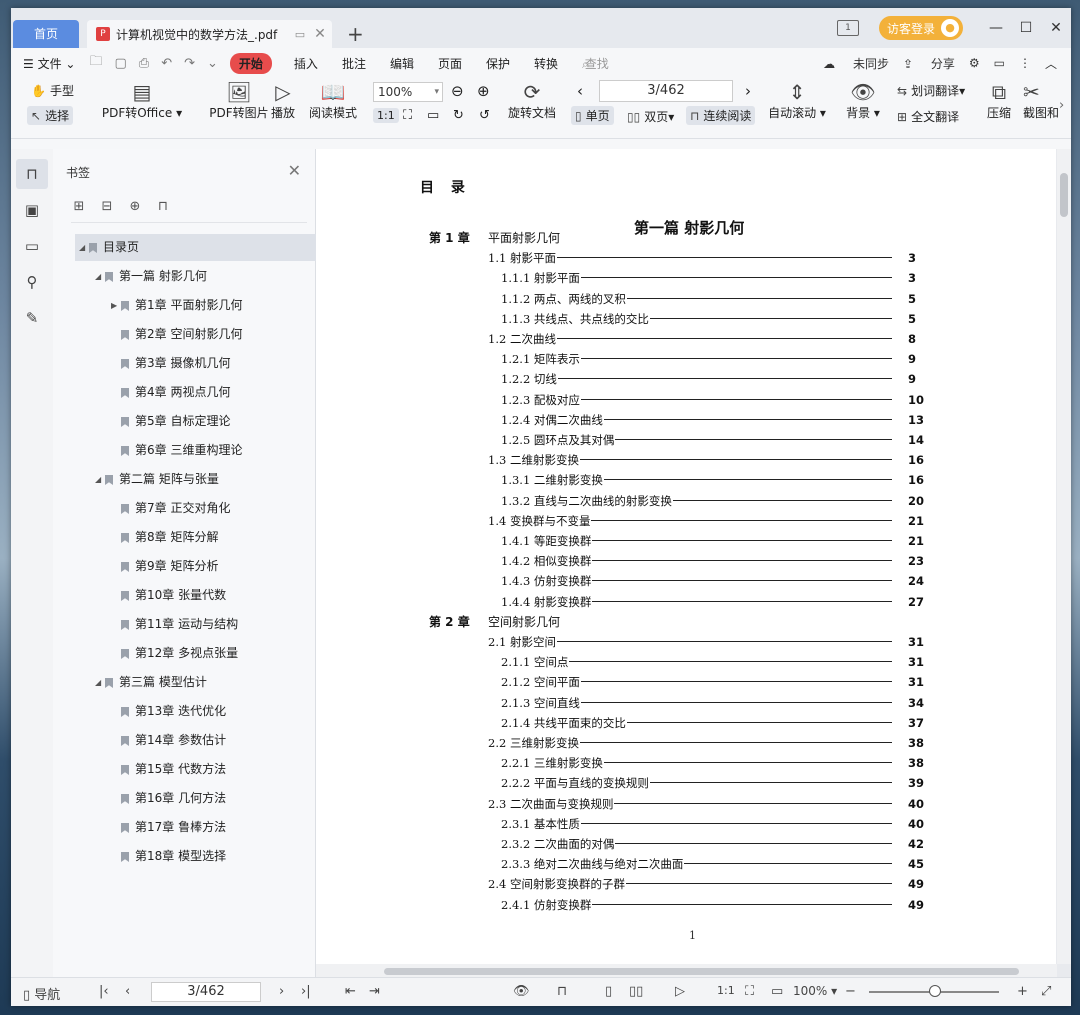 The image size is (1080, 1015). I want to click on rotate-left-icon: ↻, so click(458, 115).